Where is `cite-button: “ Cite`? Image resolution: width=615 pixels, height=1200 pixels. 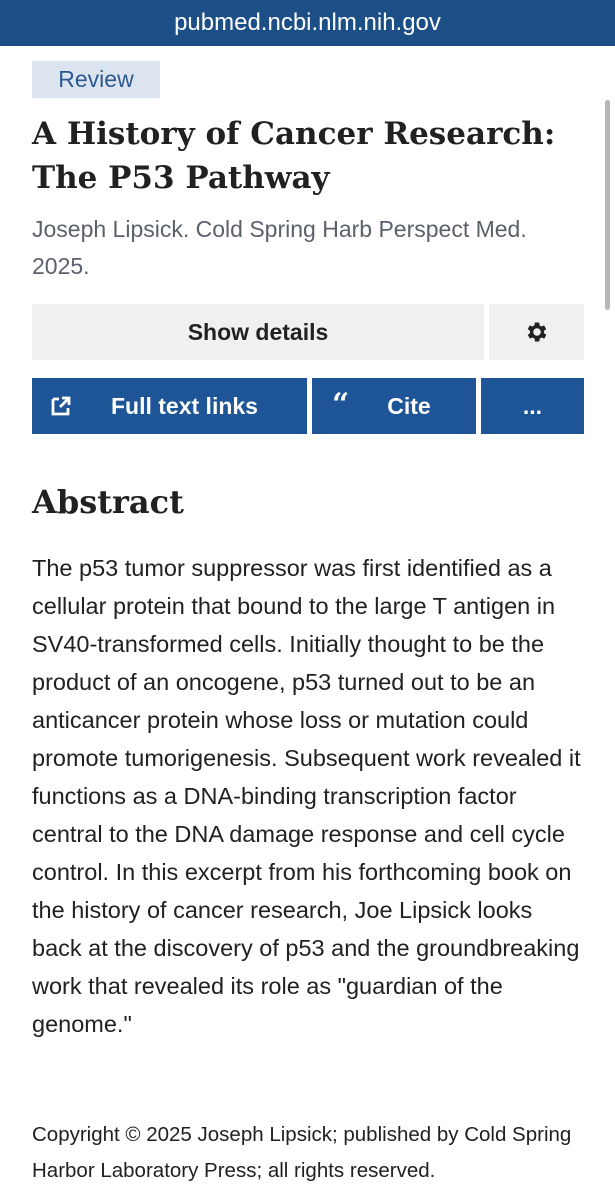 cite-button: “ Cite is located at coordinates (394, 406).